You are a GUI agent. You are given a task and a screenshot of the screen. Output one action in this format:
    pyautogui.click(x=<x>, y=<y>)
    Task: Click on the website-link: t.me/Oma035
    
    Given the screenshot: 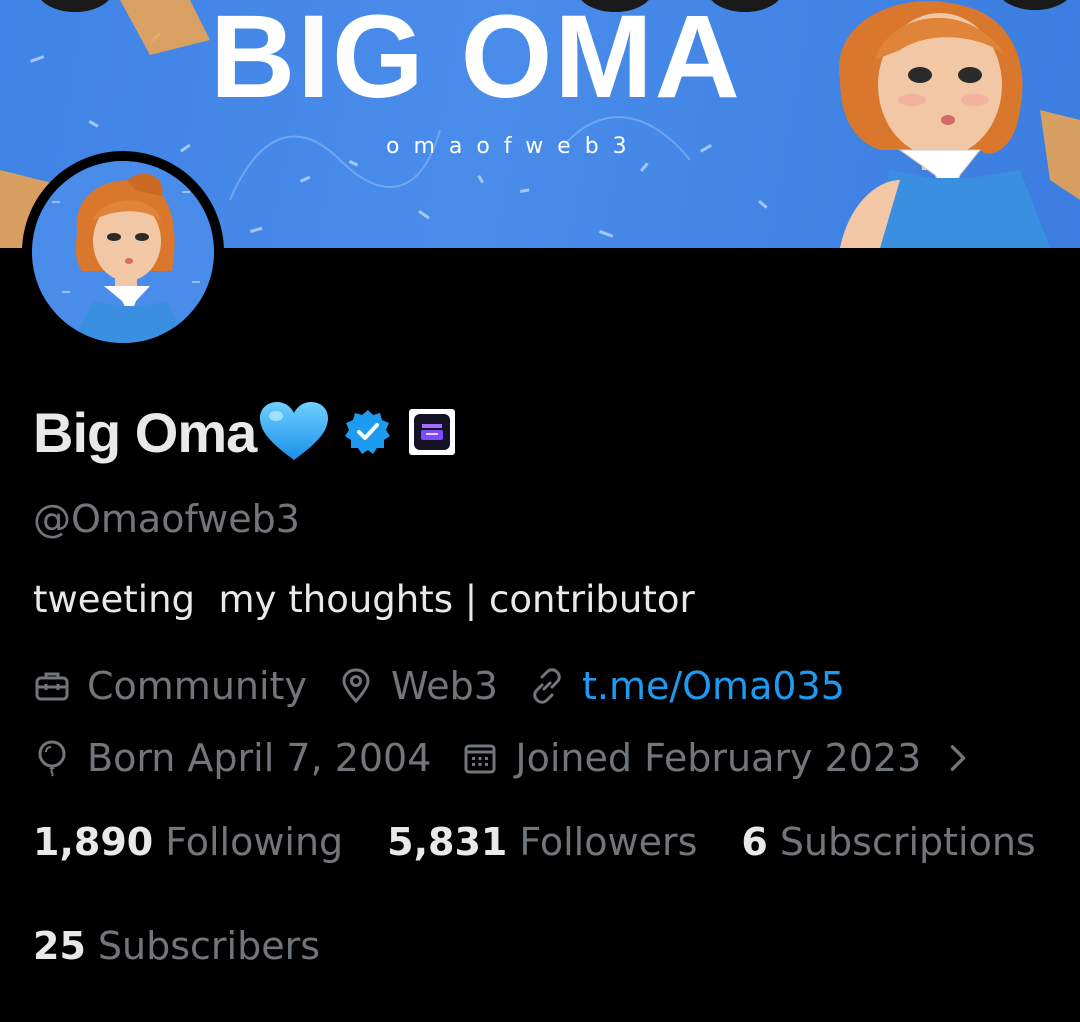 What is the action you would take?
    pyautogui.click(x=713, y=686)
    